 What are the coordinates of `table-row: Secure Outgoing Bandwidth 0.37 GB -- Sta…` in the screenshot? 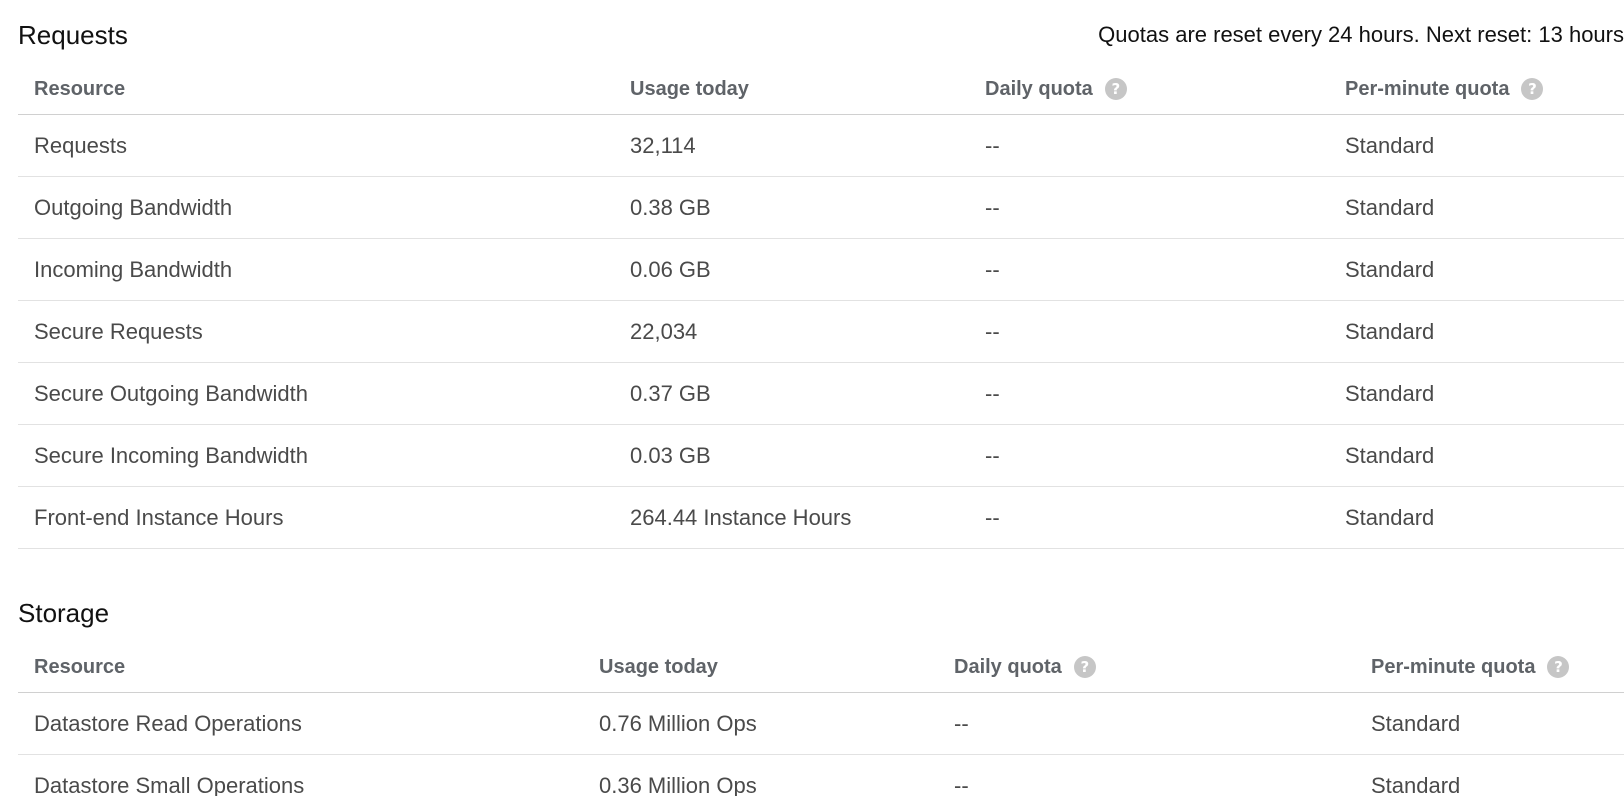 It's located at (821, 393).